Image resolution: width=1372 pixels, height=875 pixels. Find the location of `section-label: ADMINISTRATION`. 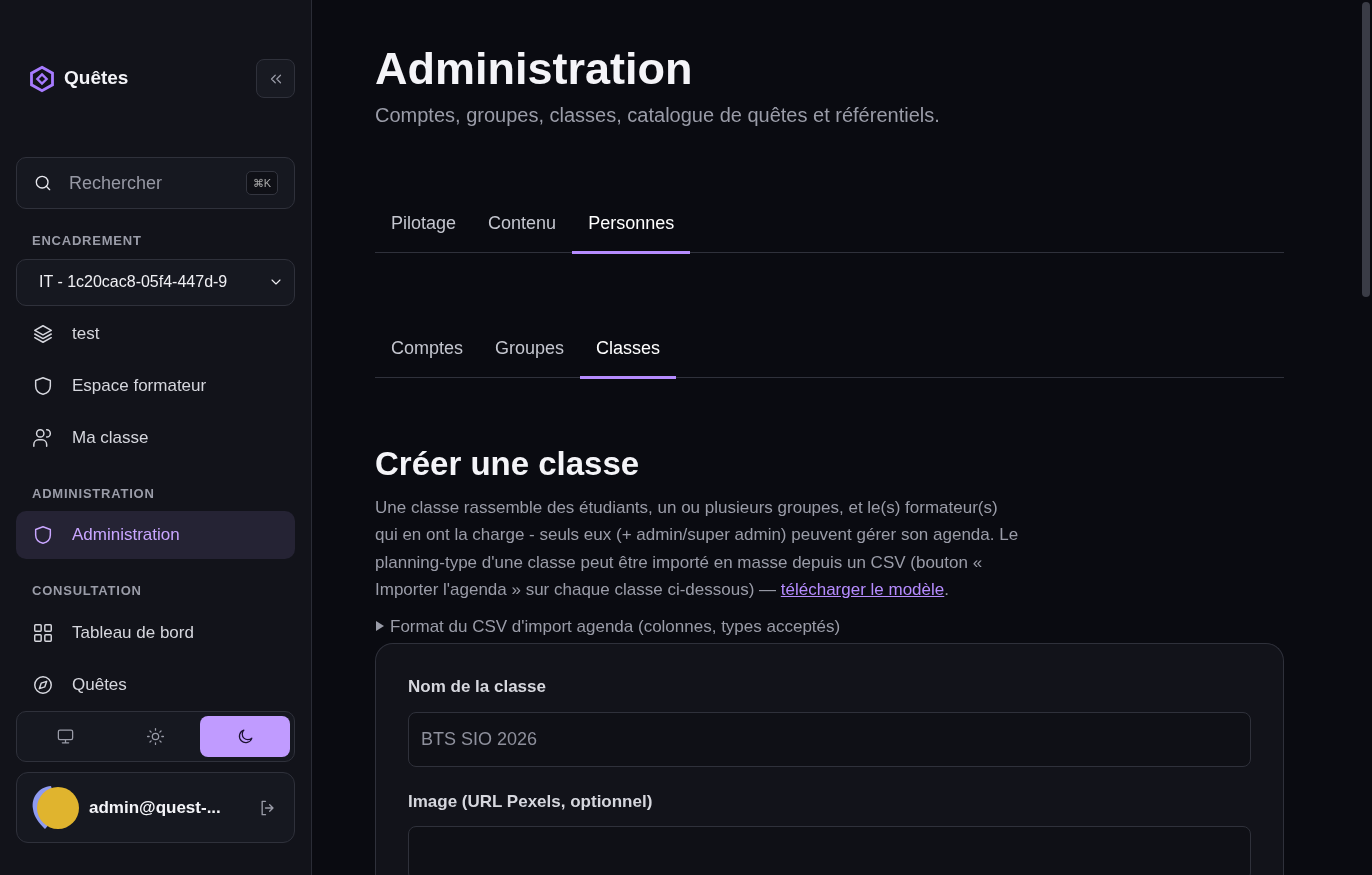

section-label: ADMINISTRATION is located at coordinates (93, 493).